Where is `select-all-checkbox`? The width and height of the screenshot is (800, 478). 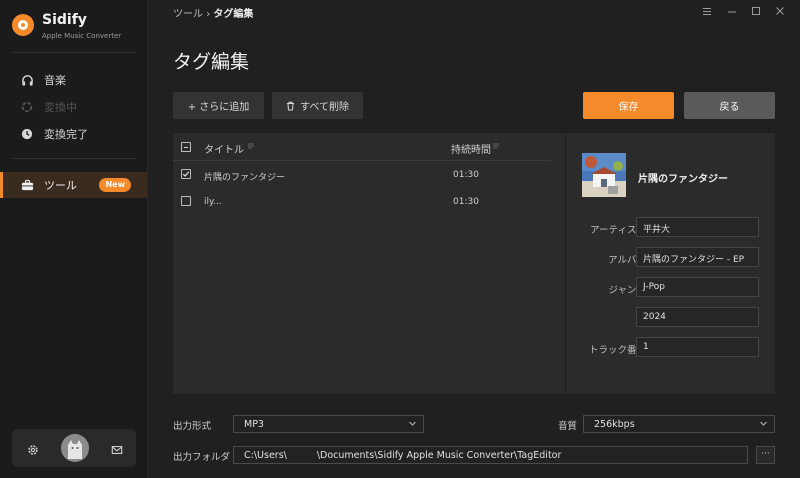 select-all-checkbox is located at coordinates (186, 147).